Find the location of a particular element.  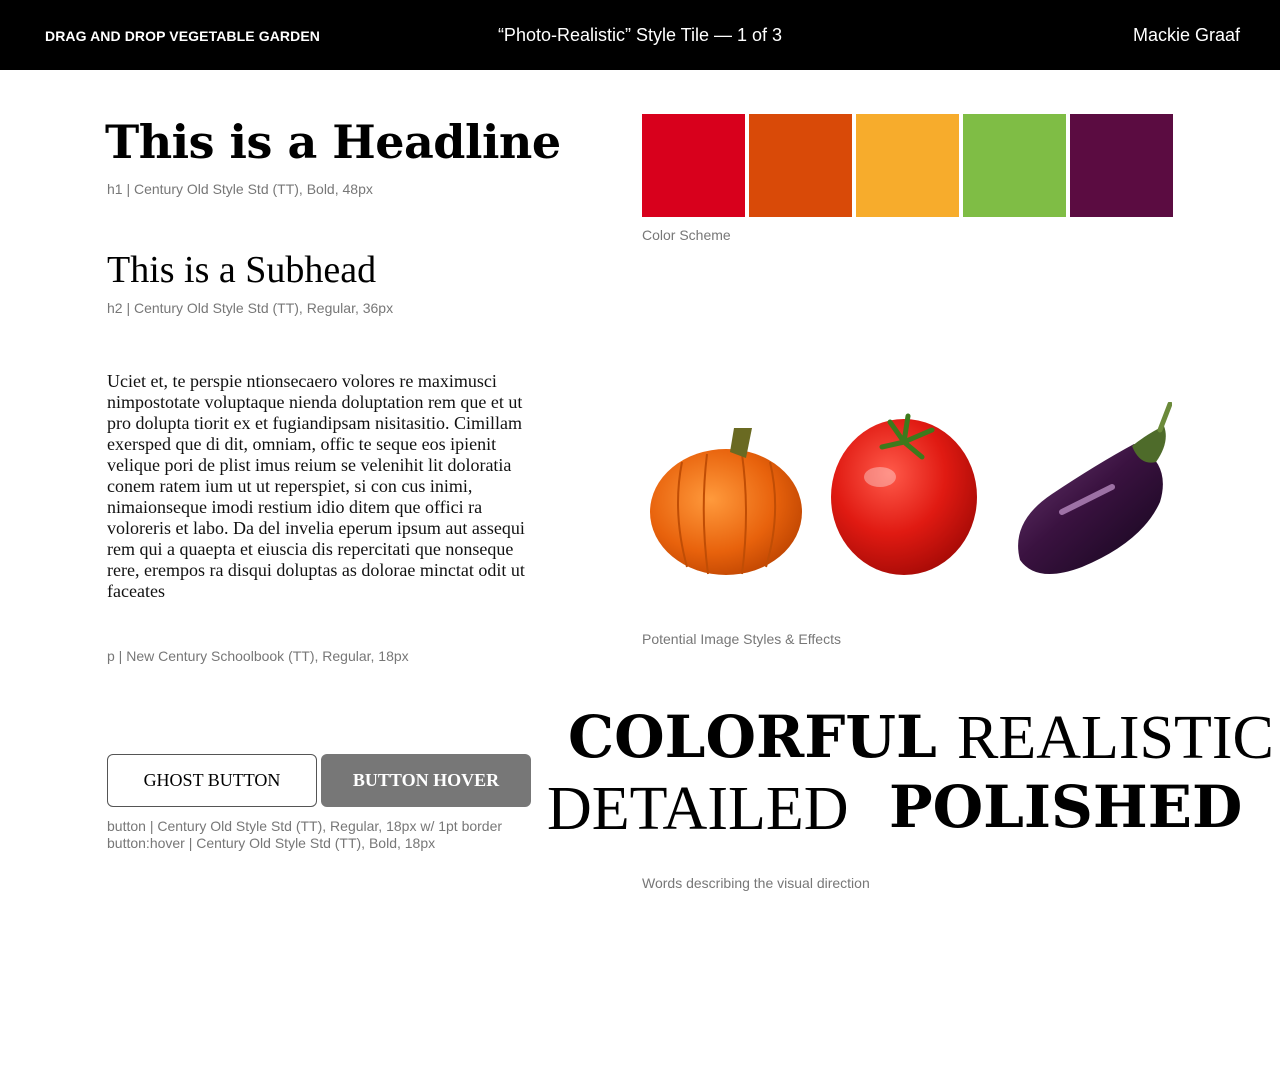

word-polished: POLISHED is located at coordinates (1066, 807).